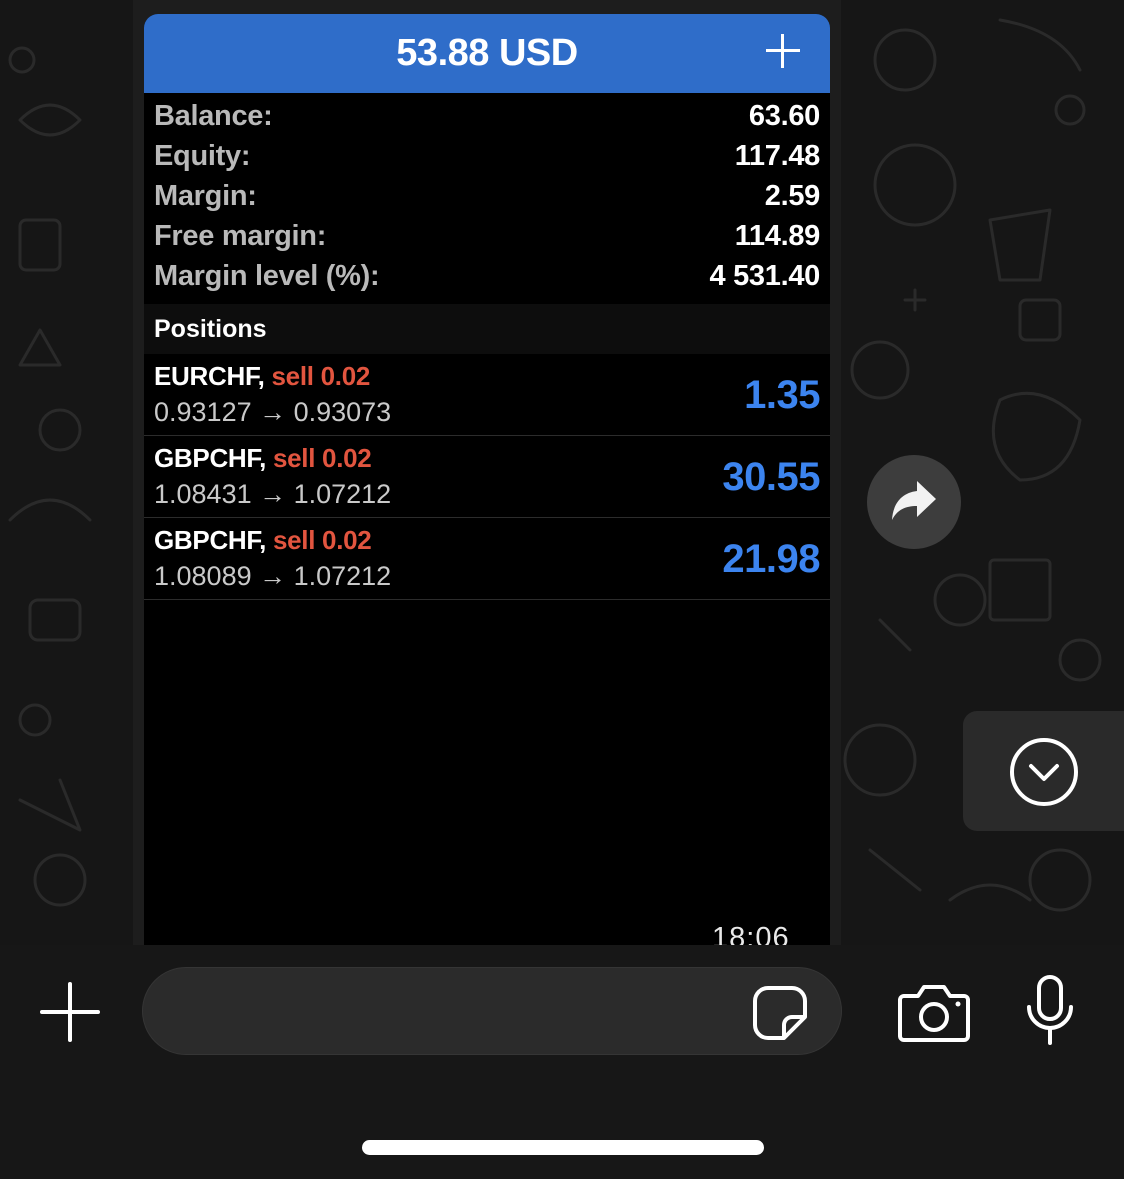 This screenshot has width=1124, height=1179. Describe the element at coordinates (487, 395) in the screenshot. I see `position-row: EURCHF, sell 0.02 0.93127 → 0.93073 1.35` at that location.